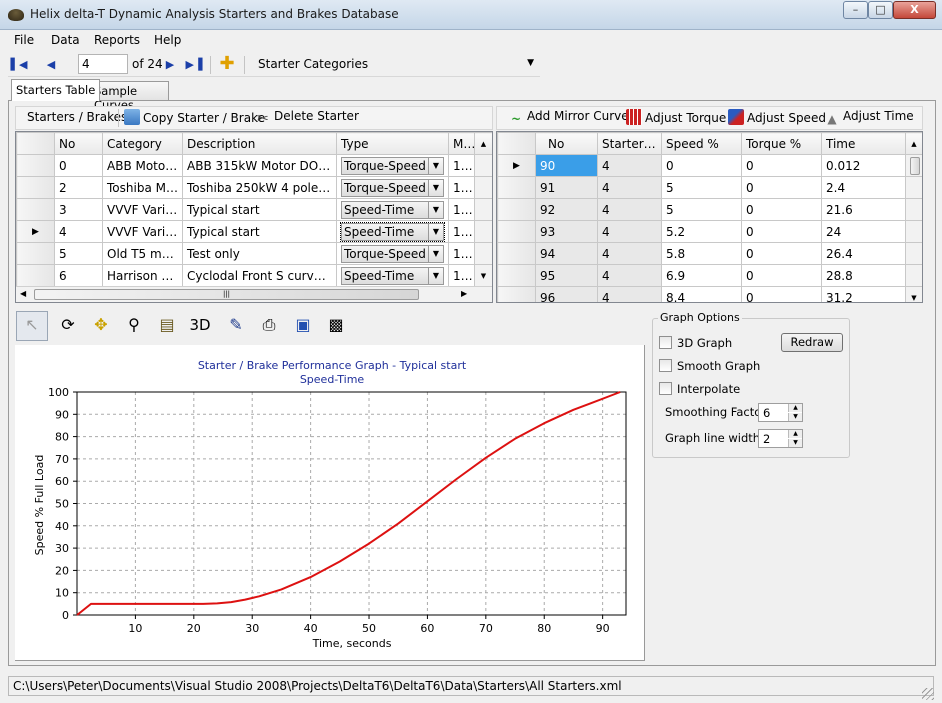 The image size is (942, 703). What do you see at coordinates (103, 64) in the screenshot?
I see `record-number-input: 4` at bounding box center [103, 64].